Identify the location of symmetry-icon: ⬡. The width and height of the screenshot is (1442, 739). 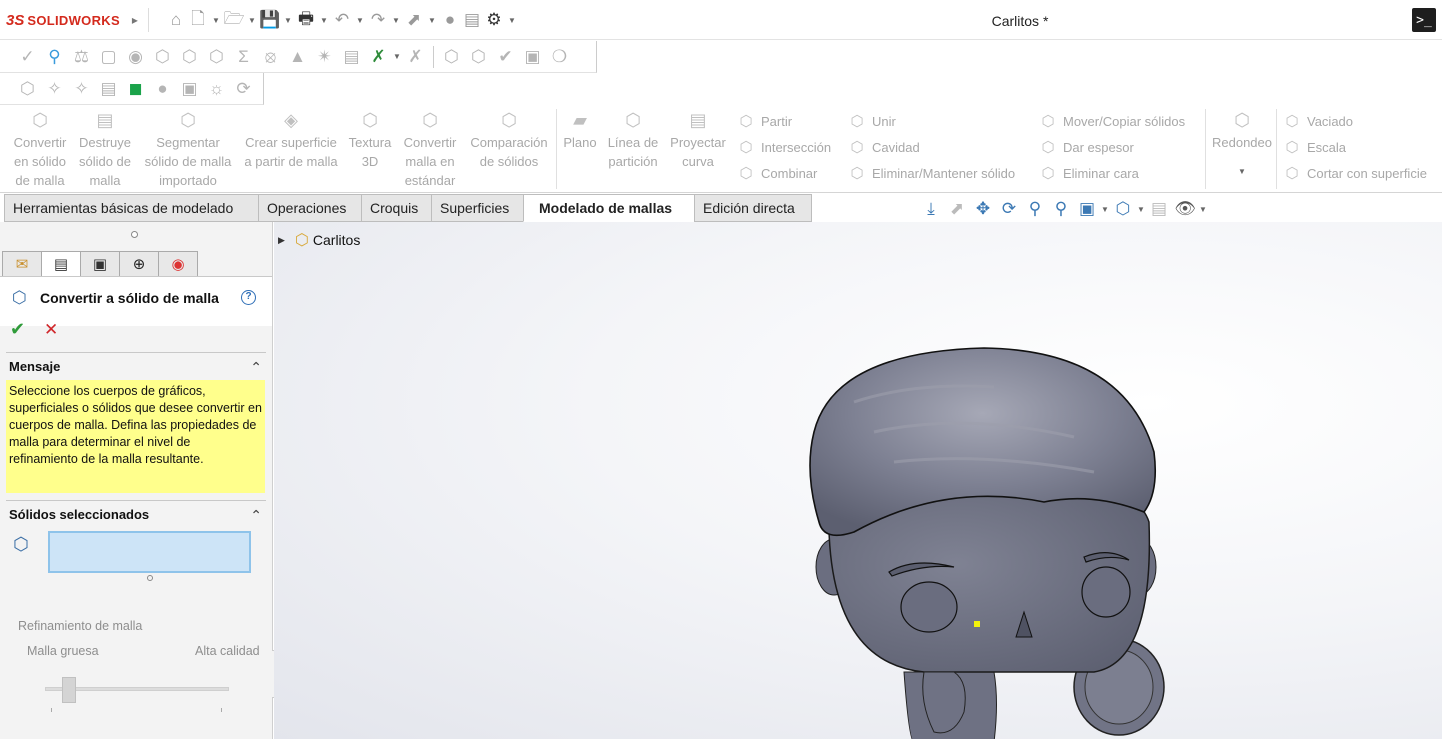
(478, 57).